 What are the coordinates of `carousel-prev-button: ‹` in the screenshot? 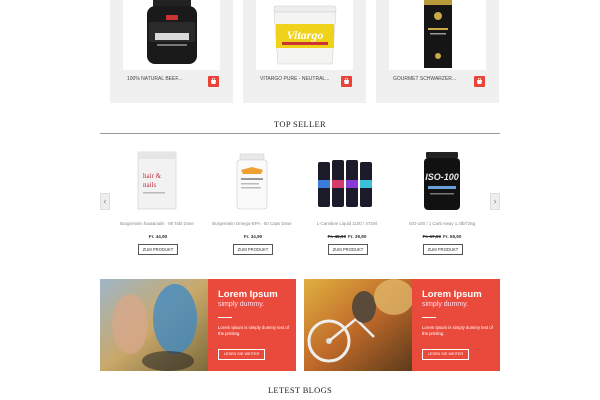 It's located at (105, 201).